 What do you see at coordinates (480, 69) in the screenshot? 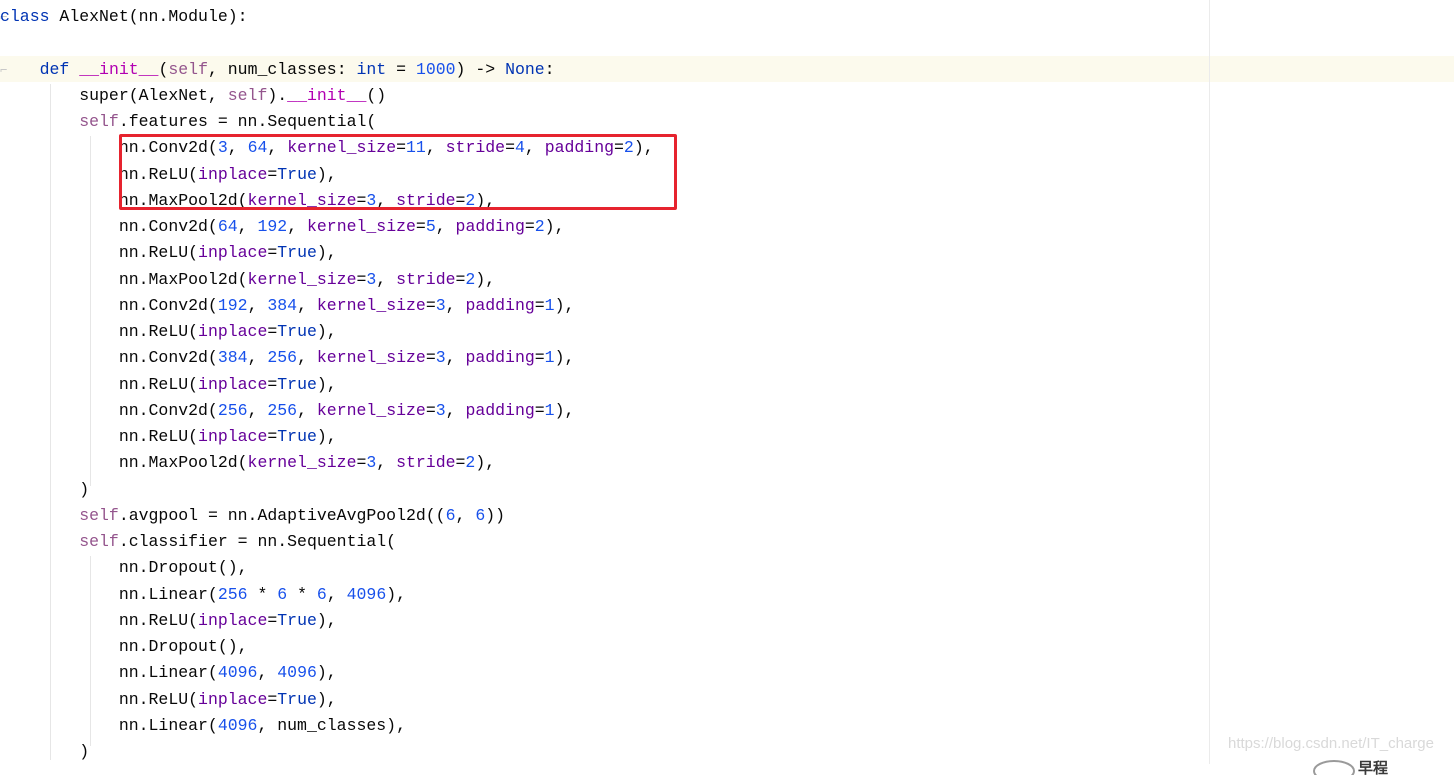
I see `code-token: ) ->` at bounding box center [480, 69].